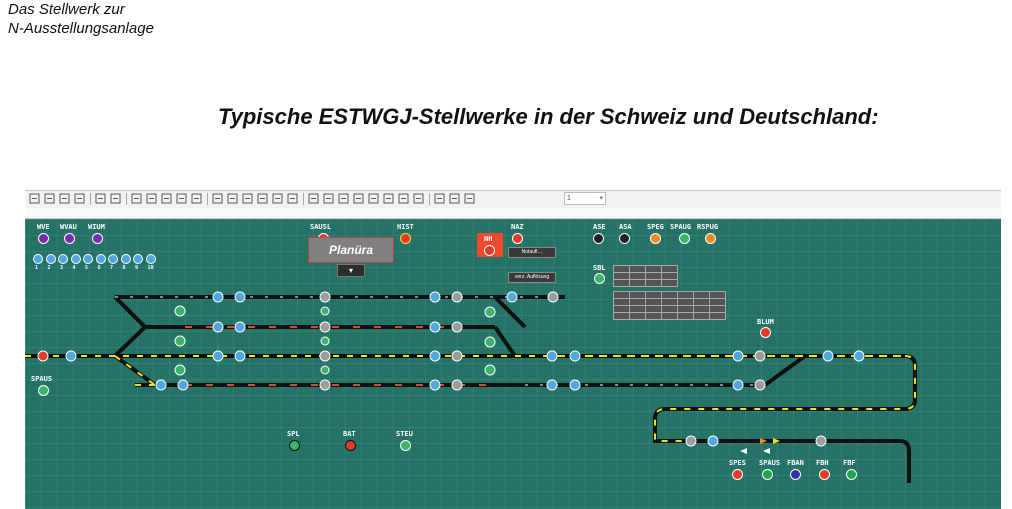 The width and height of the screenshot is (1012, 509). I want to click on label-nh: NH, so click(488, 239).